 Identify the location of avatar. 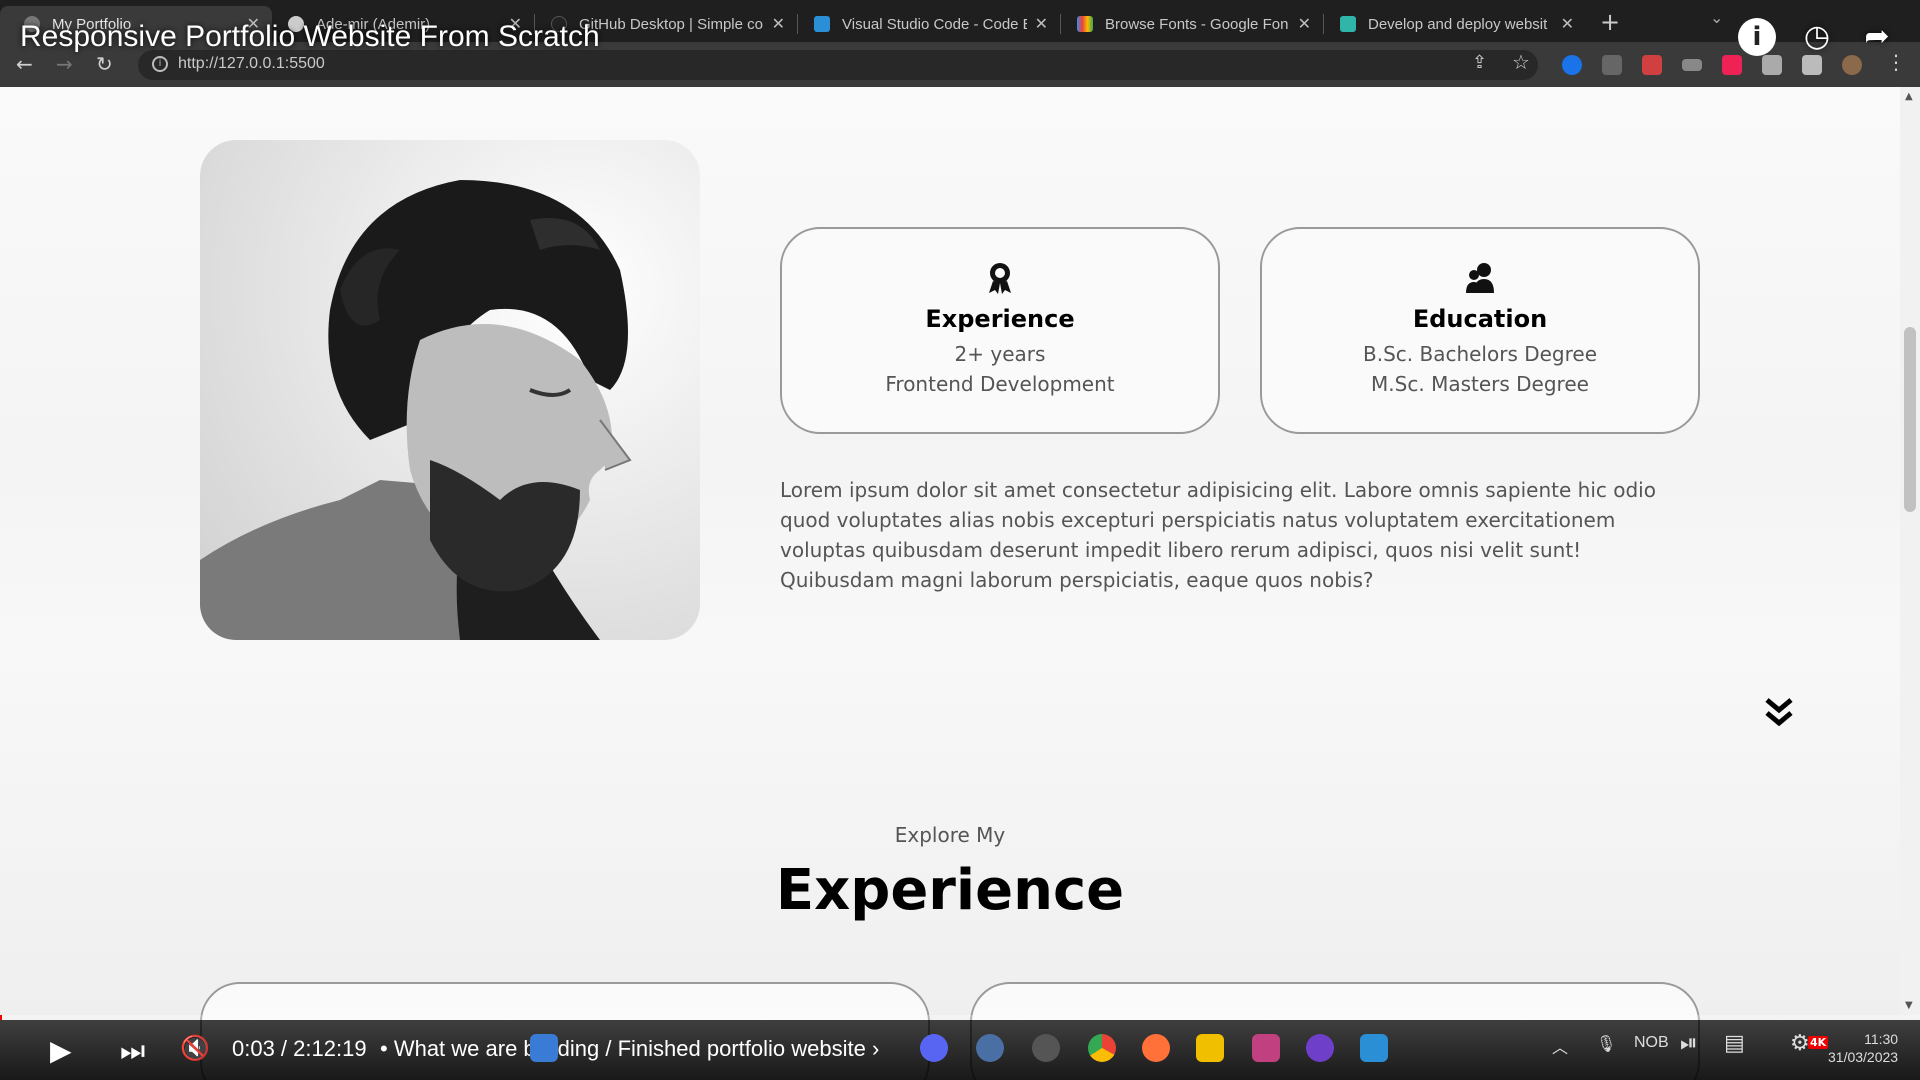
(1852, 65).